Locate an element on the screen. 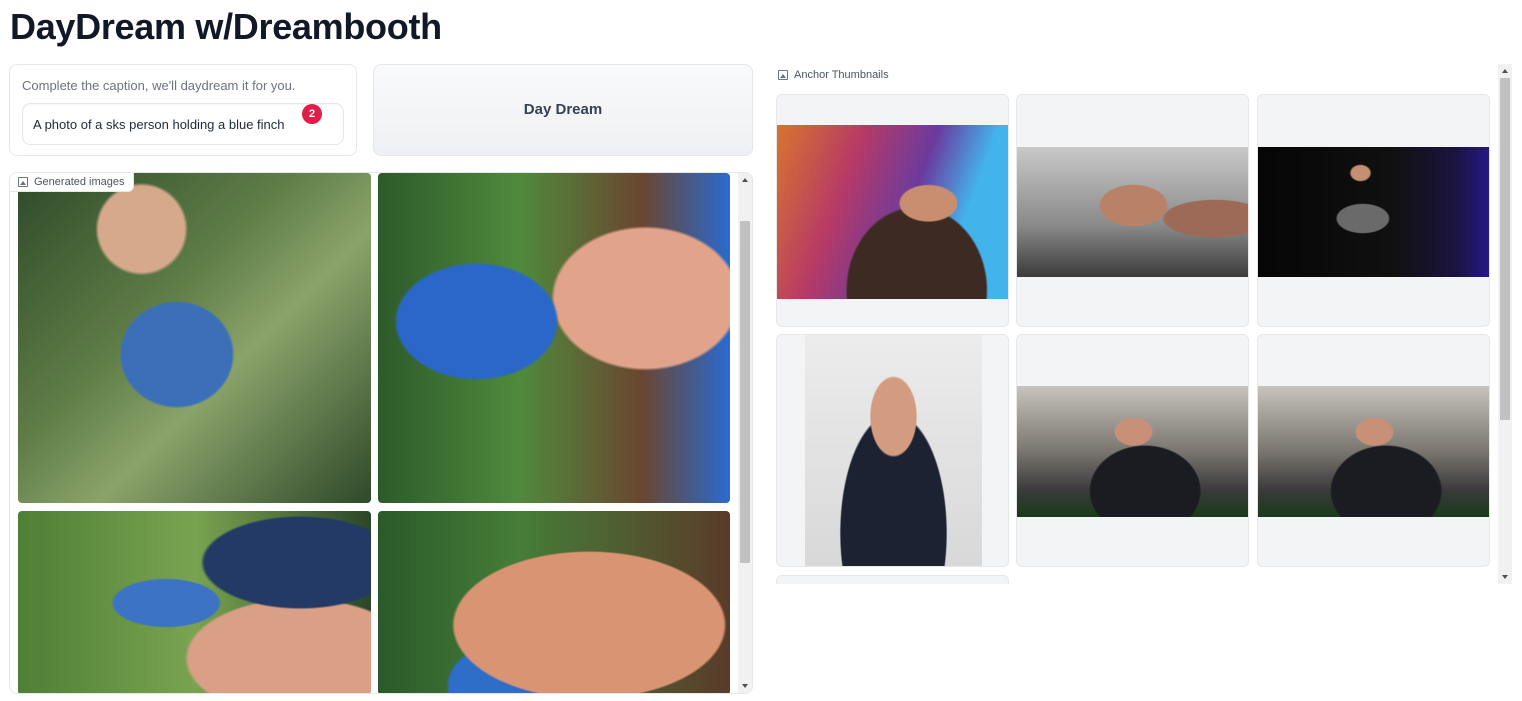 The image size is (1522, 701). generated-images-label: Generated images is located at coordinates (79, 182).